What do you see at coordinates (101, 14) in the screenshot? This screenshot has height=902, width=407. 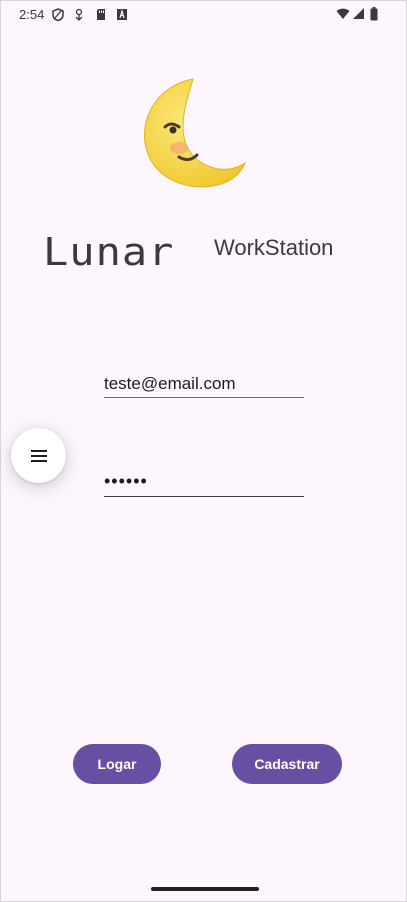 I see `sd-card-icon` at bounding box center [101, 14].